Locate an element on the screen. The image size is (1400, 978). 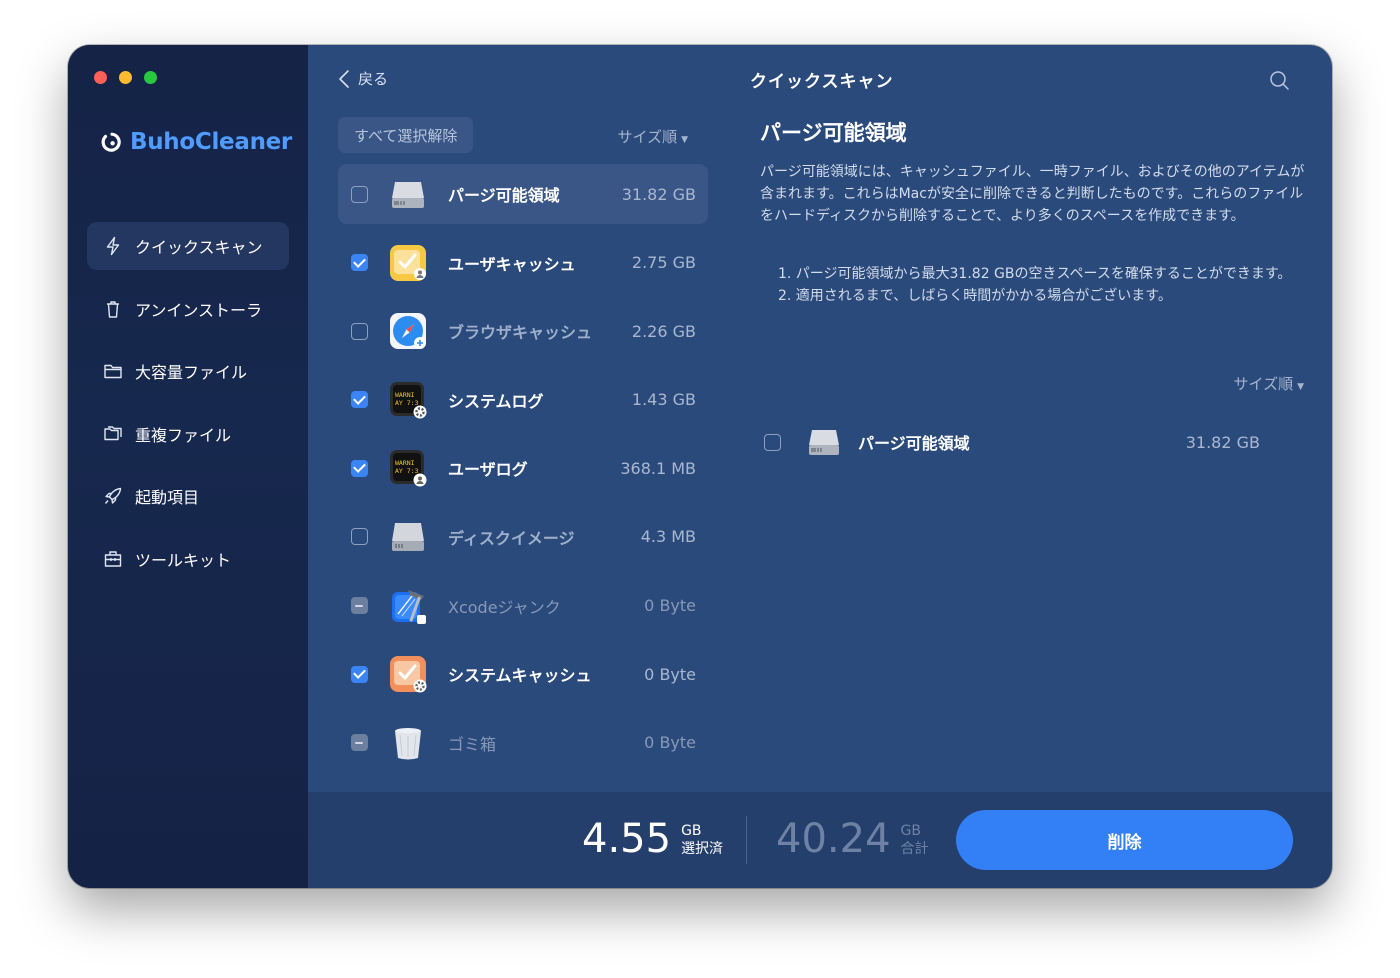
safari-icon is located at coordinates (408, 331).